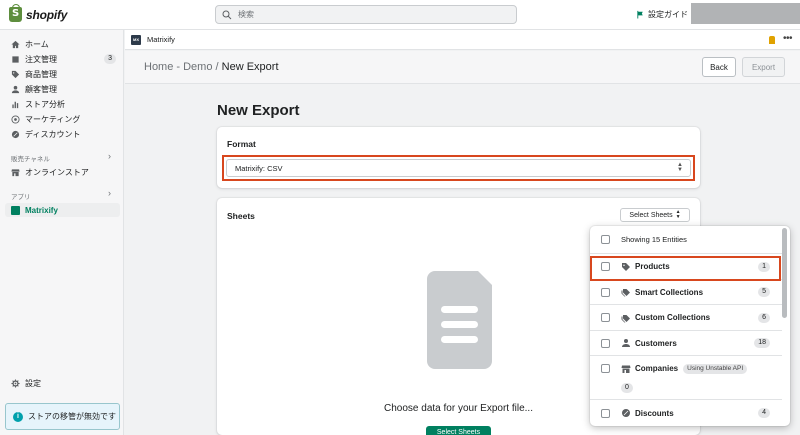  I want to click on apps-label: アプリ, so click(21, 197).